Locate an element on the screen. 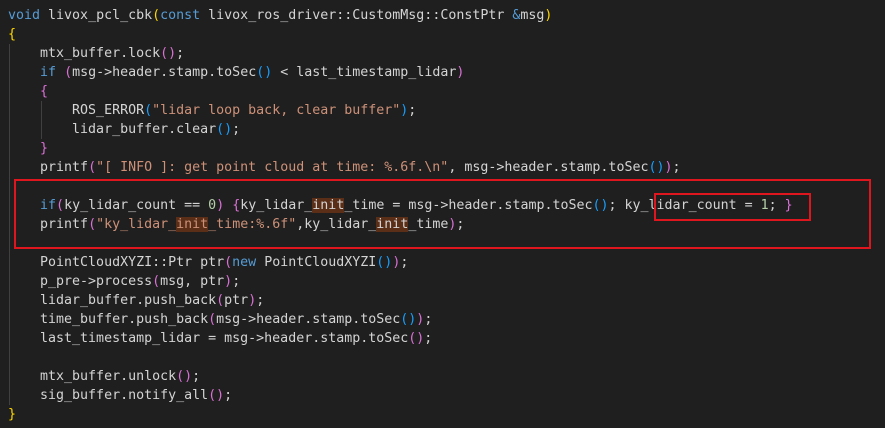 This screenshot has height=428, width=885. code-token: lidar_buffer.push_back is located at coordinates (112, 300).